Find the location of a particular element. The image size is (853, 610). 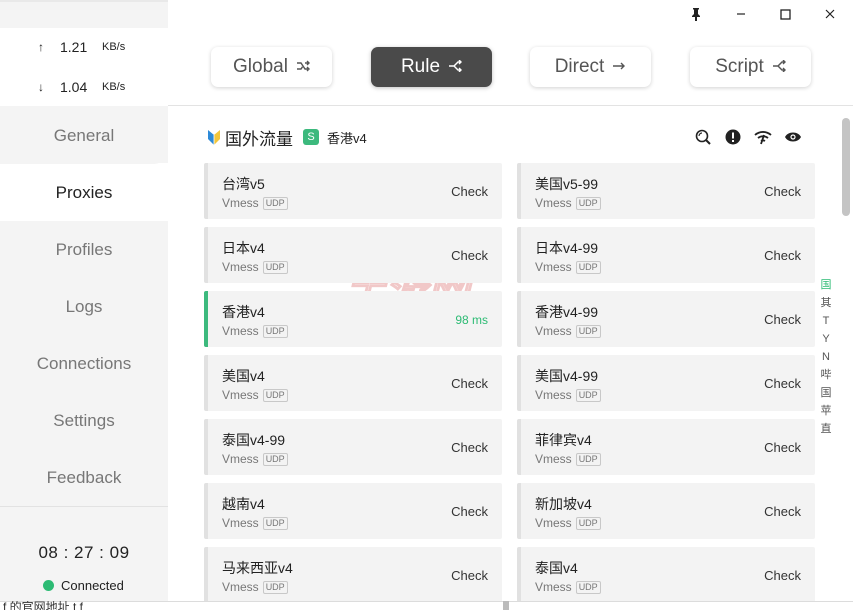

proxy-card: 马来西亚v4 Vmess UDP Check is located at coordinates (353, 575).